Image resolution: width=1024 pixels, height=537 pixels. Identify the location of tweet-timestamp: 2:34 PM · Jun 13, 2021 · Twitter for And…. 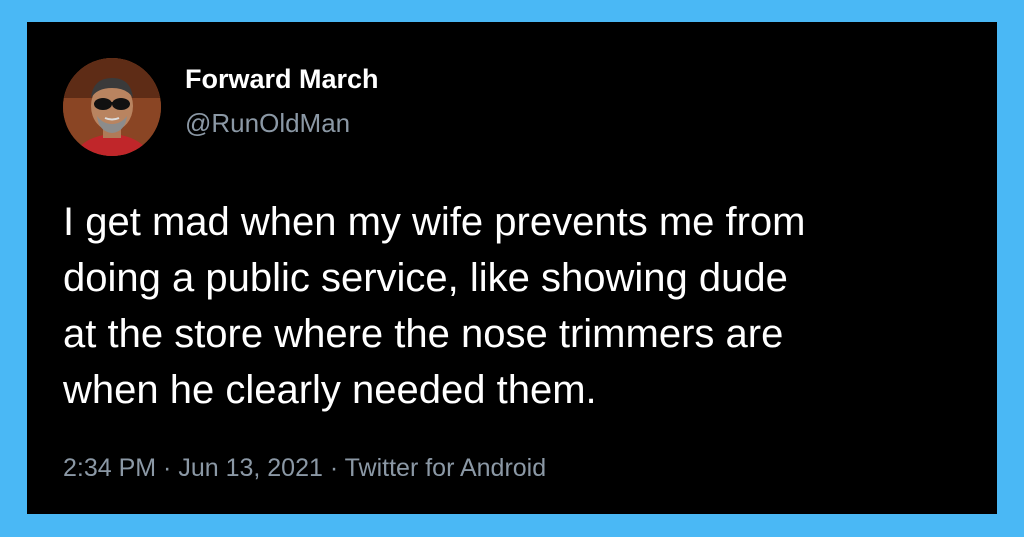
(304, 468).